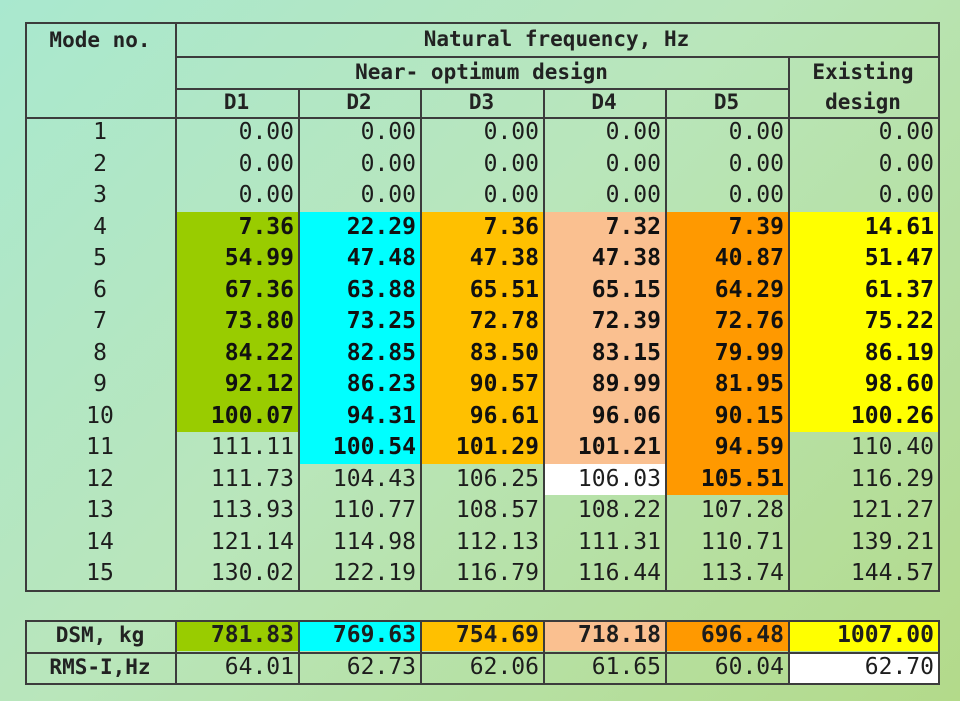  I want to click on summary-value-cell: 62.70, so click(863, 667).